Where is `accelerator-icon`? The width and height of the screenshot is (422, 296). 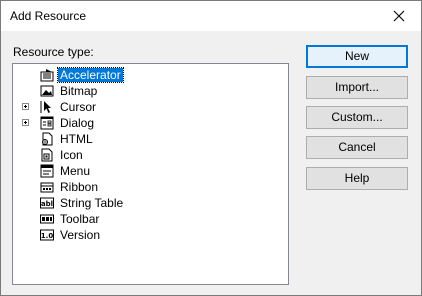
accelerator-icon is located at coordinates (47, 75).